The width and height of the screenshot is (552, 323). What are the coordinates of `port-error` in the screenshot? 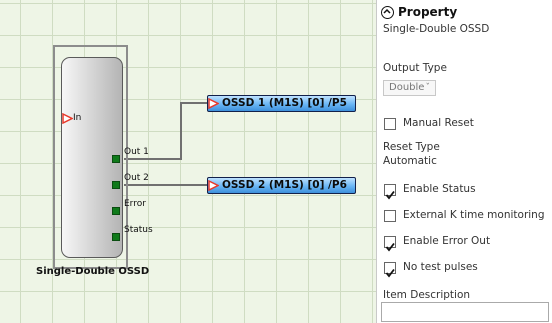 It's located at (116, 211).